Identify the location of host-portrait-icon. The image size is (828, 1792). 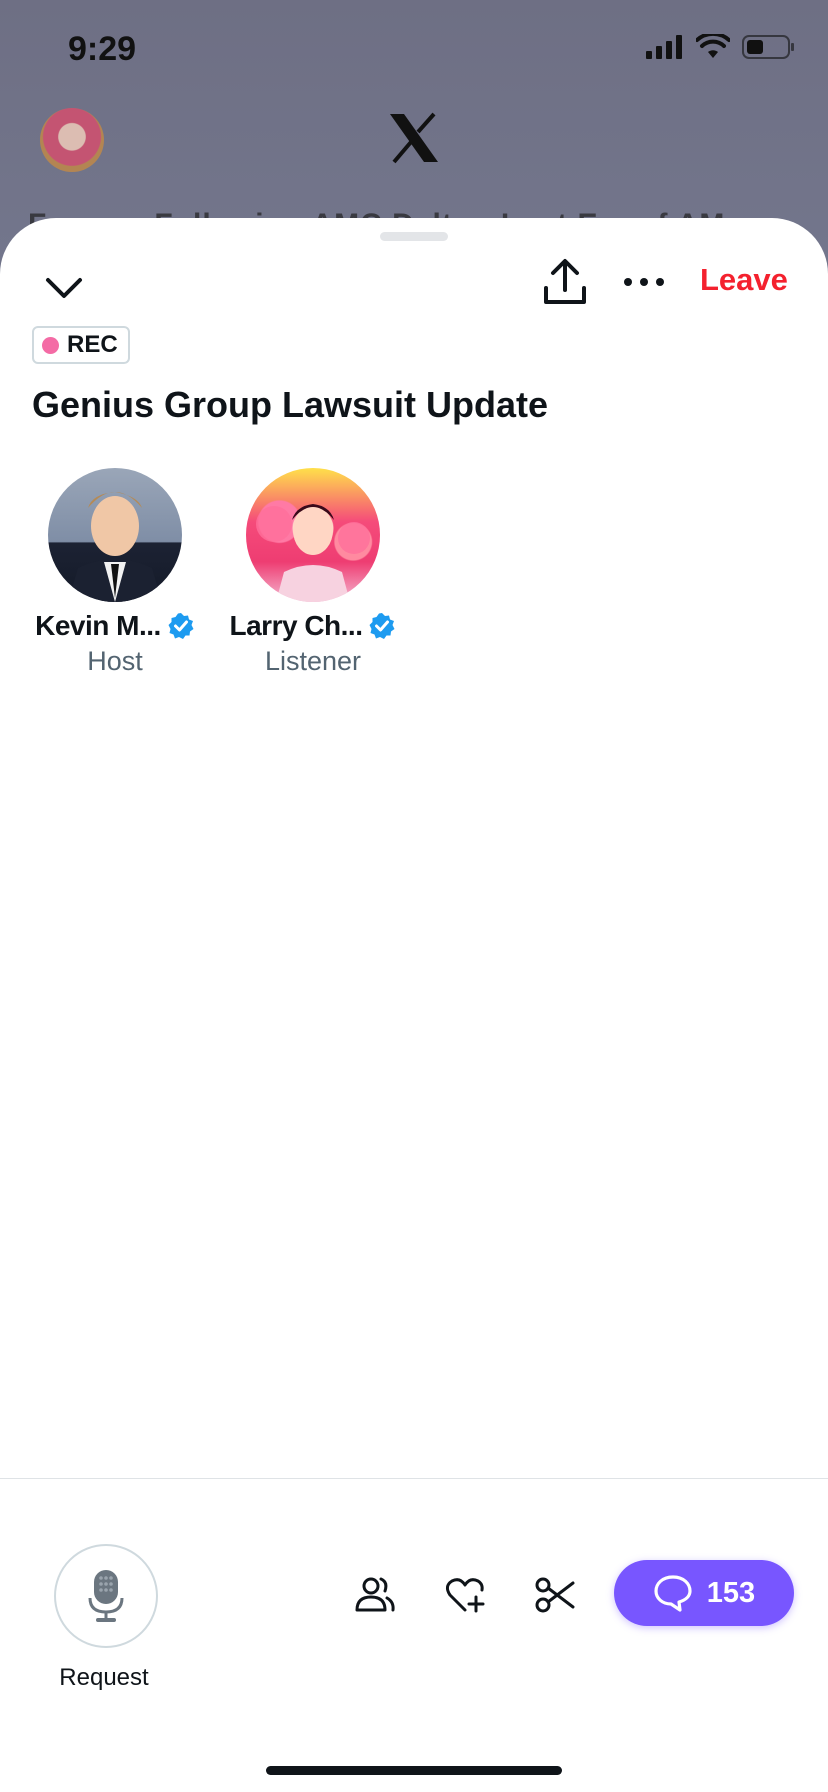
(115, 547).